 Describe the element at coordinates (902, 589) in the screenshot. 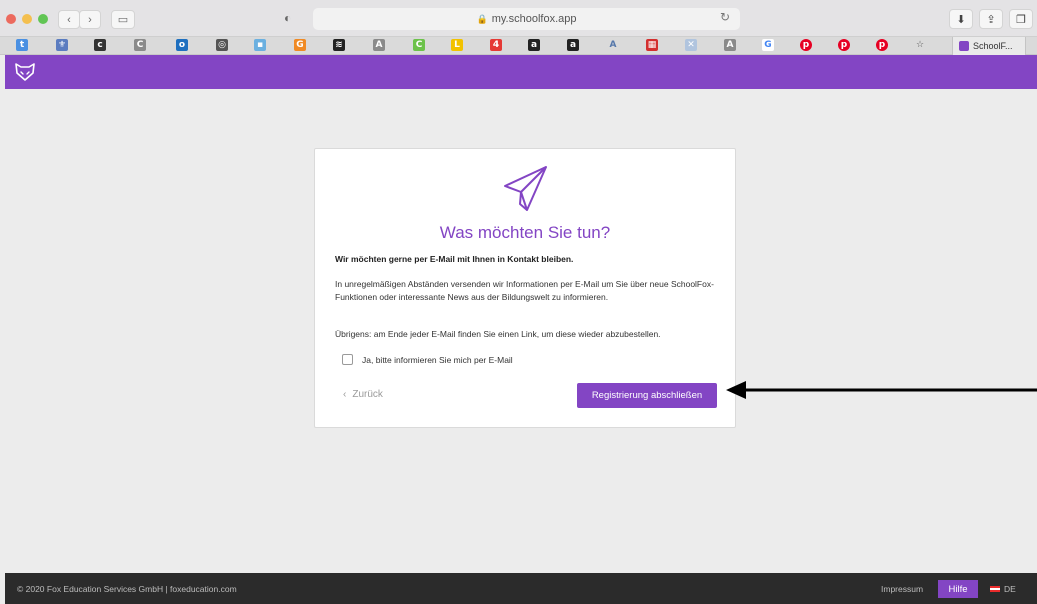

I see `impressum-link: Impressum` at that location.